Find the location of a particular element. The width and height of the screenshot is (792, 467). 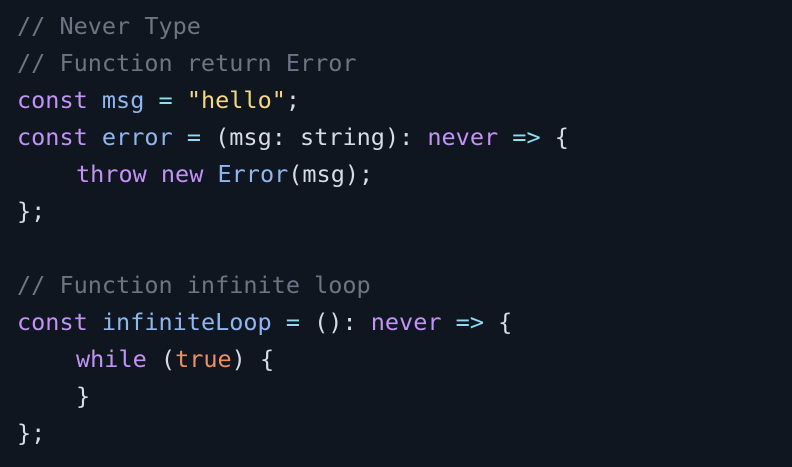

keyword-while: while is located at coordinates (111, 359).